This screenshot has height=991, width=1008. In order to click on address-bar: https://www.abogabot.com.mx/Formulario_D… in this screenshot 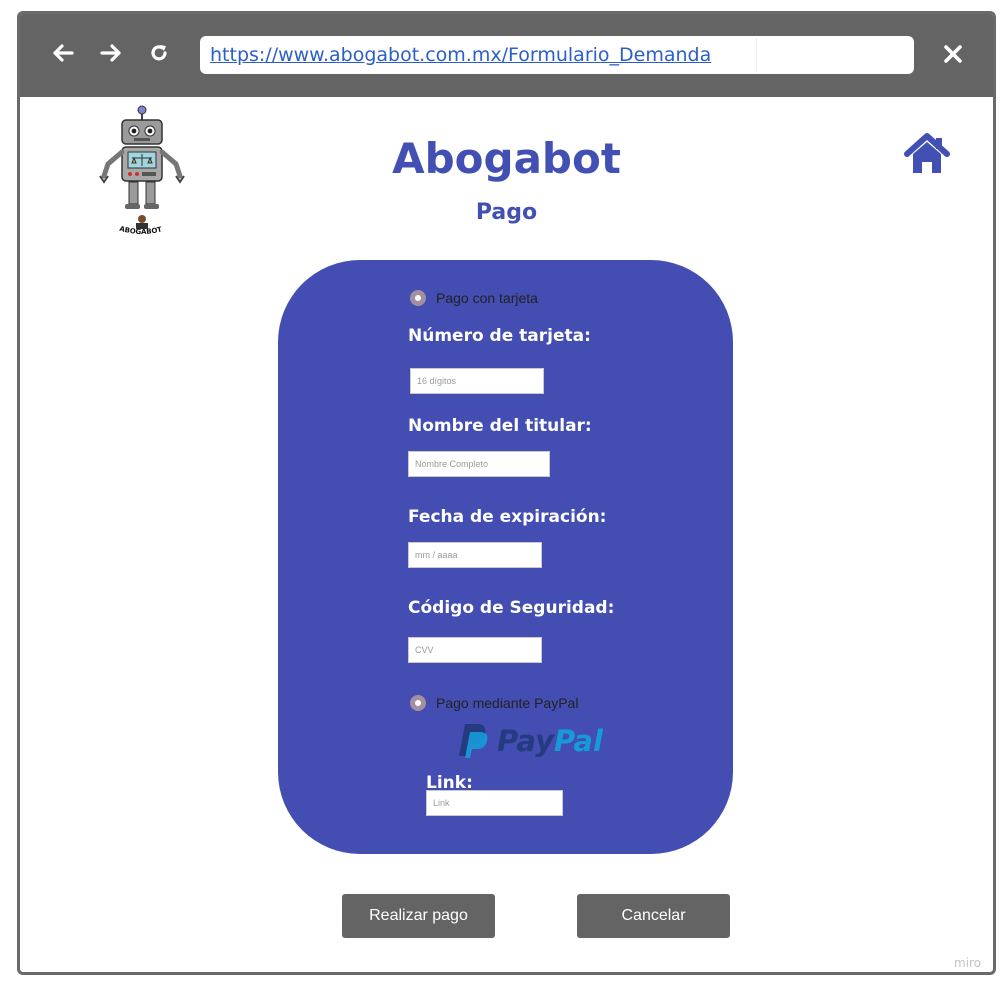, I will do `click(557, 55)`.